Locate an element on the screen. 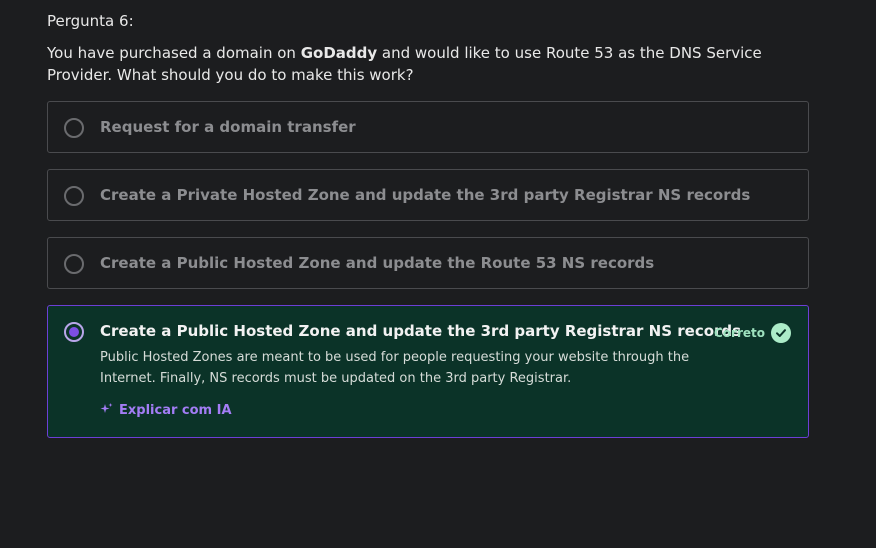 The image size is (876, 548). explain-with-ai-label: Explicar com IA is located at coordinates (175, 410).